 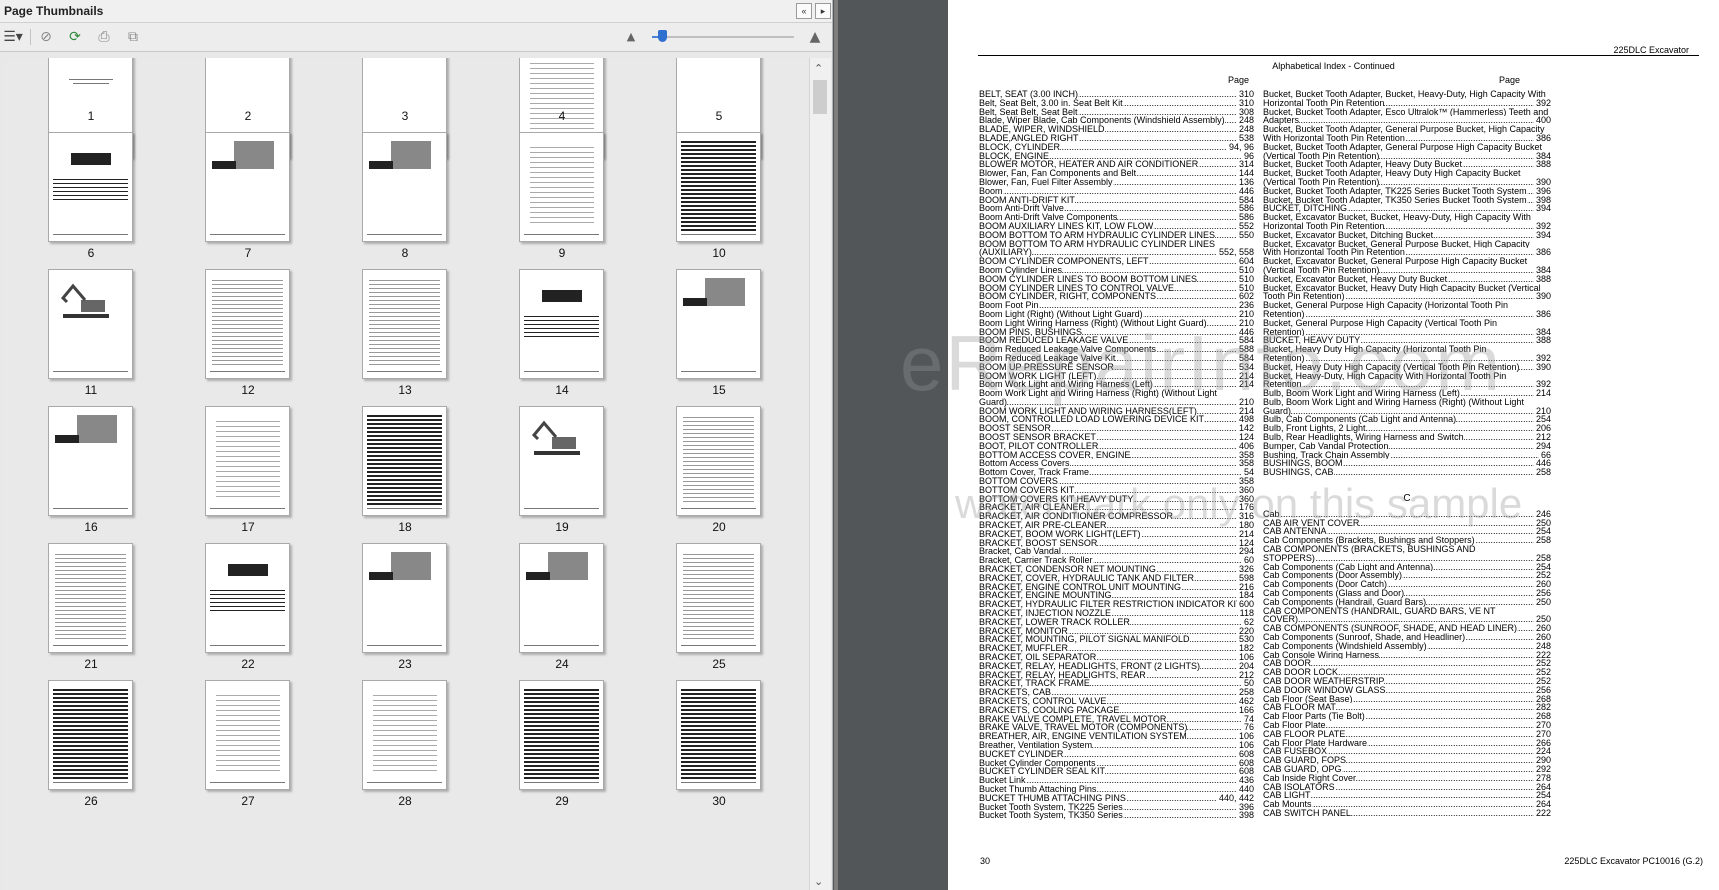 I want to click on thumbnail-options-icon: ☰▾, so click(x=13, y=37).